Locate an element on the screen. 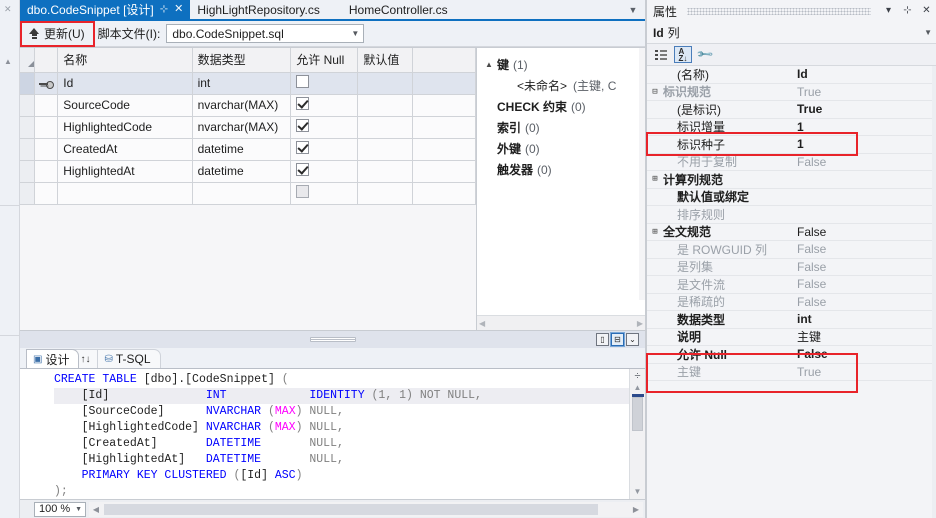  property-value: True is located at coordinates (865, 92).